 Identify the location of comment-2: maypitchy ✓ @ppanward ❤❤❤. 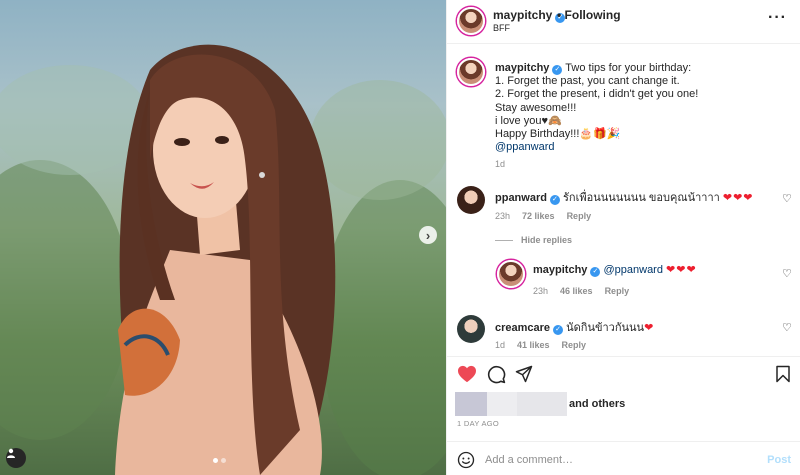
(615, 270).